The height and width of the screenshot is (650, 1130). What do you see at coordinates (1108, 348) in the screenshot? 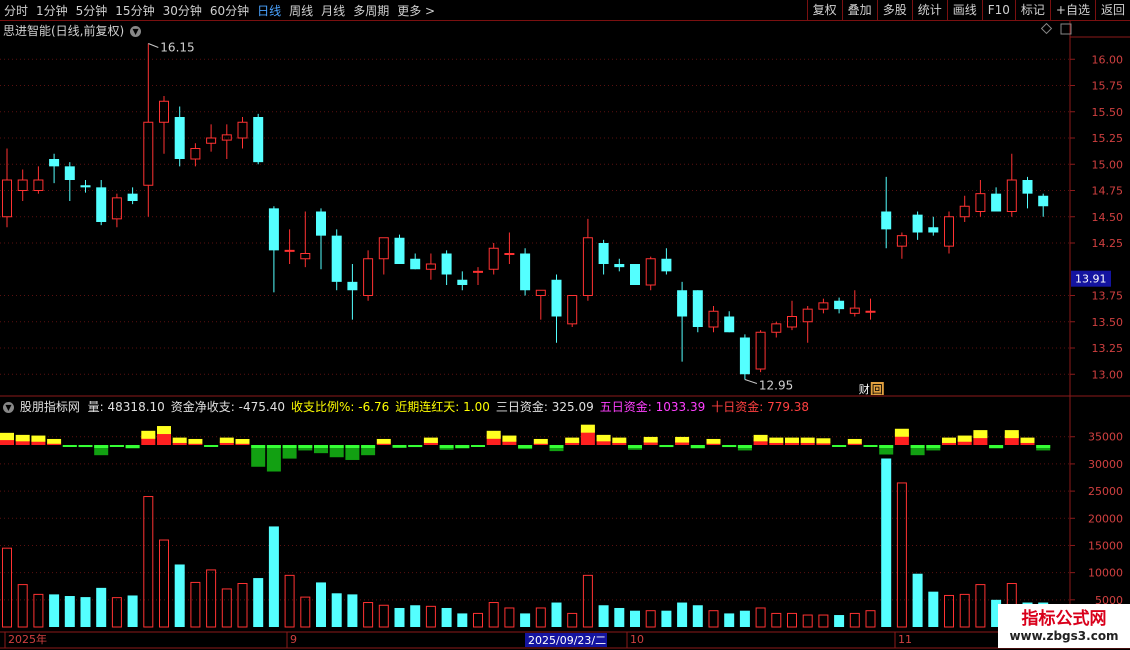
I see `price-tick-label: 13.25` at bounding box center [1108, 348].